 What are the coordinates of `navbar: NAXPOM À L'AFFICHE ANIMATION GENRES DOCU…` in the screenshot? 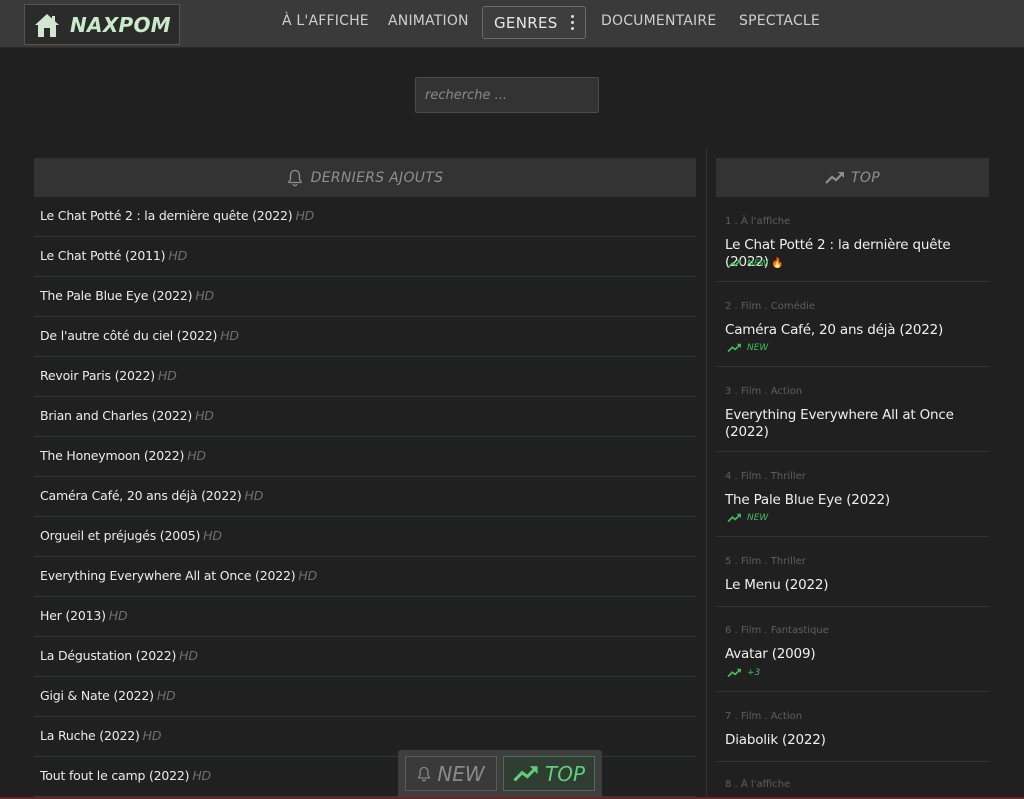 It's located at (512, 24).